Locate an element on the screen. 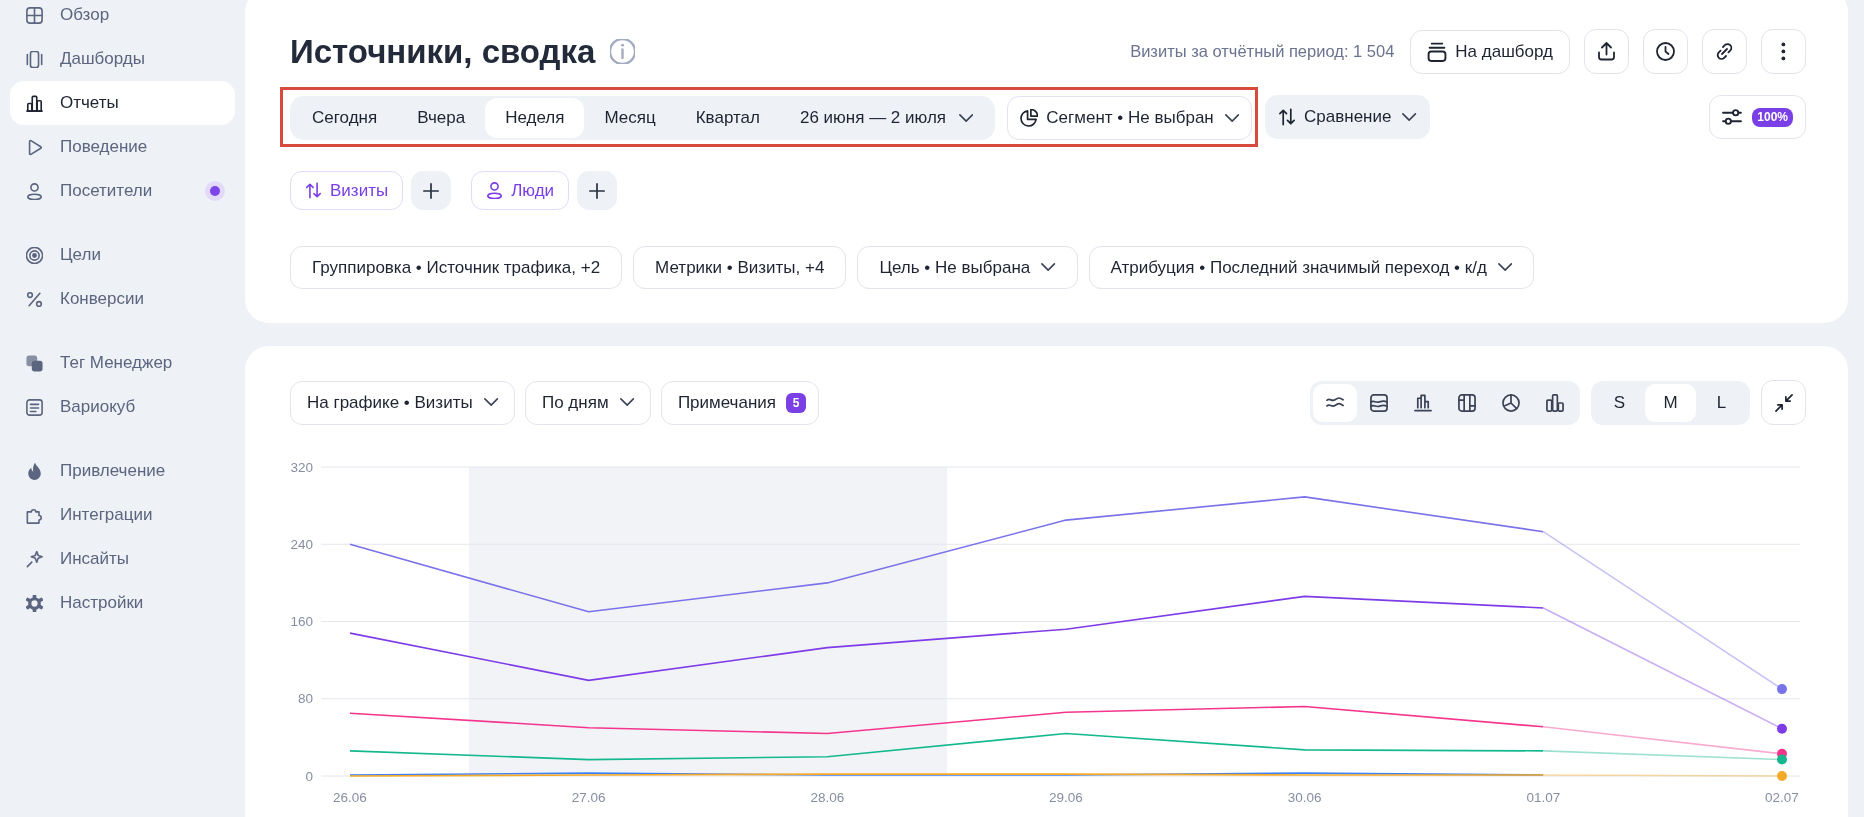  x-axis-label: 01.07 is located at coordinates (1543, 797).